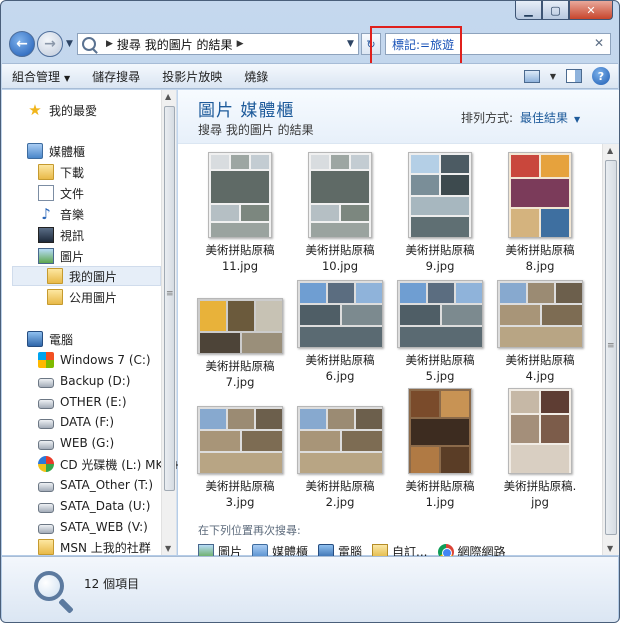 Image resolution: width=620 pixels, height=623 pixels. I want to click on file-item: 美術拼貼原稿. jpg, so click(540, 452).